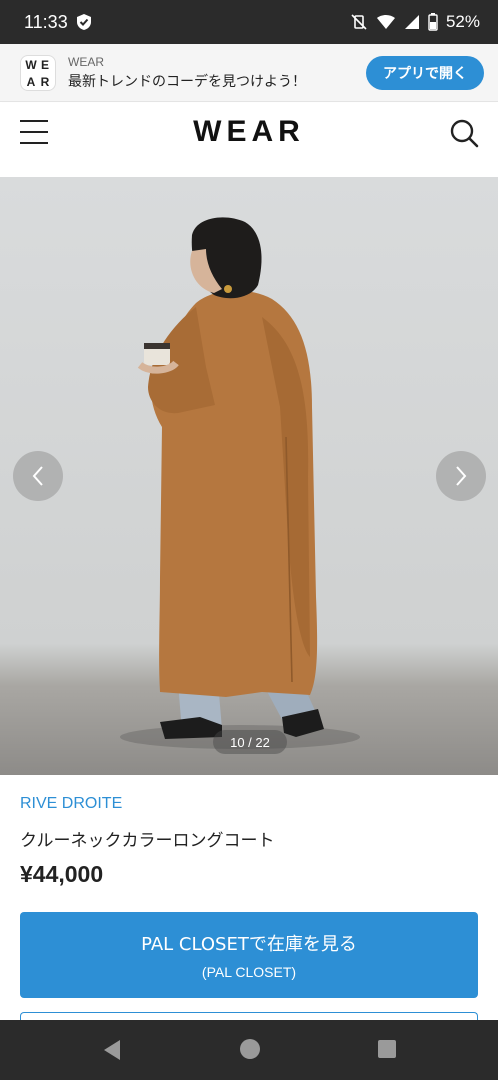 The width and height of the screenshot is (498, 1080). Describe the element at coordinates (359, 22) in the screenshot. I see `vibrate-off-icon` at that location.